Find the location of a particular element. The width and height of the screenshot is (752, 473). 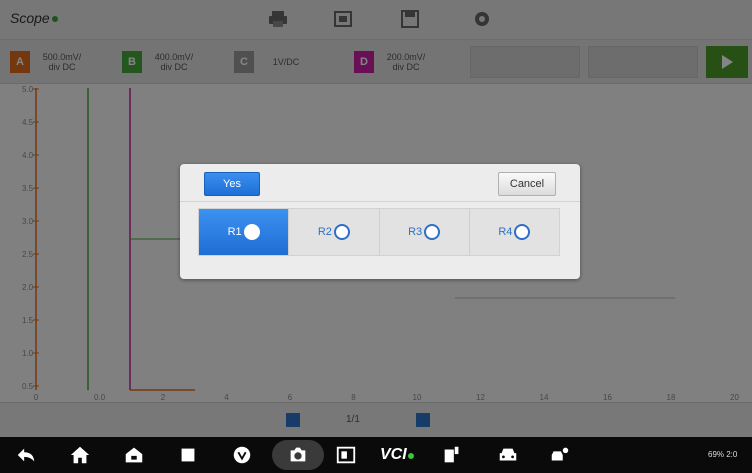

vci-status: VCI is located at coordinates (397, 455).